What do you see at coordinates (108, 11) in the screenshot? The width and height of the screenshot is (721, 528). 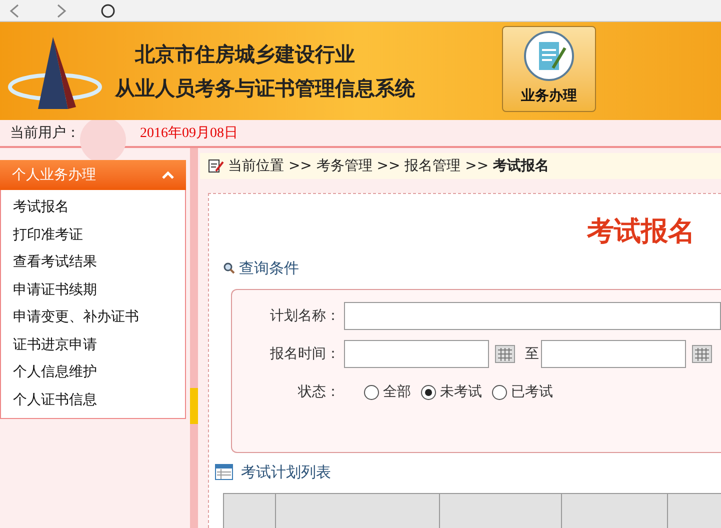 I see `reload-icon` at bounding box center [108, 11].